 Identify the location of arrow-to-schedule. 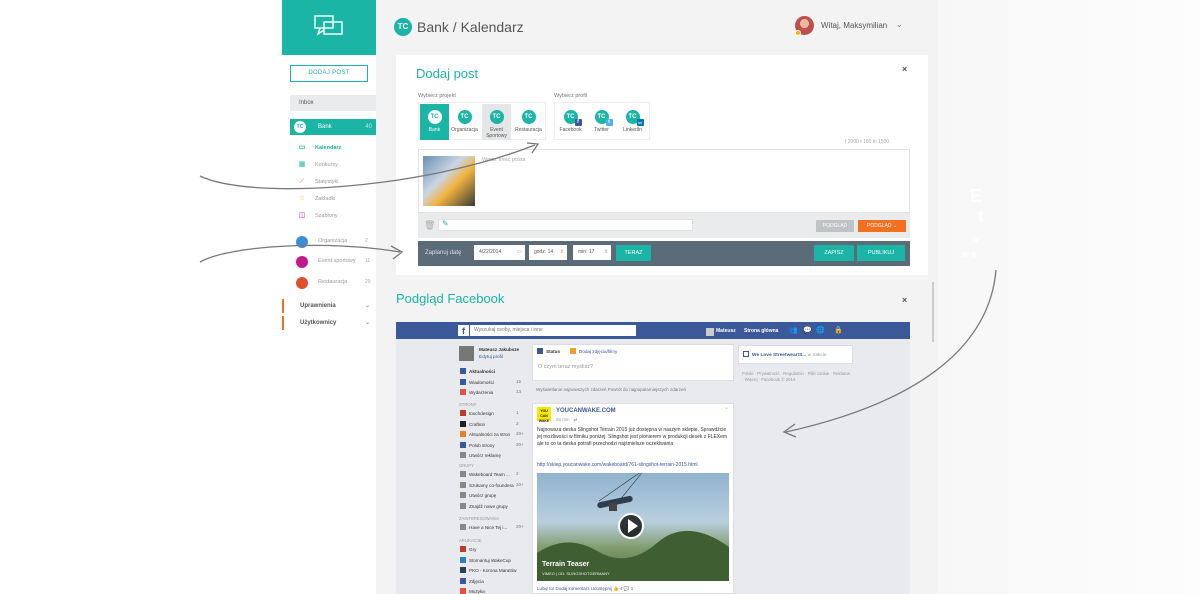
(300, 253).